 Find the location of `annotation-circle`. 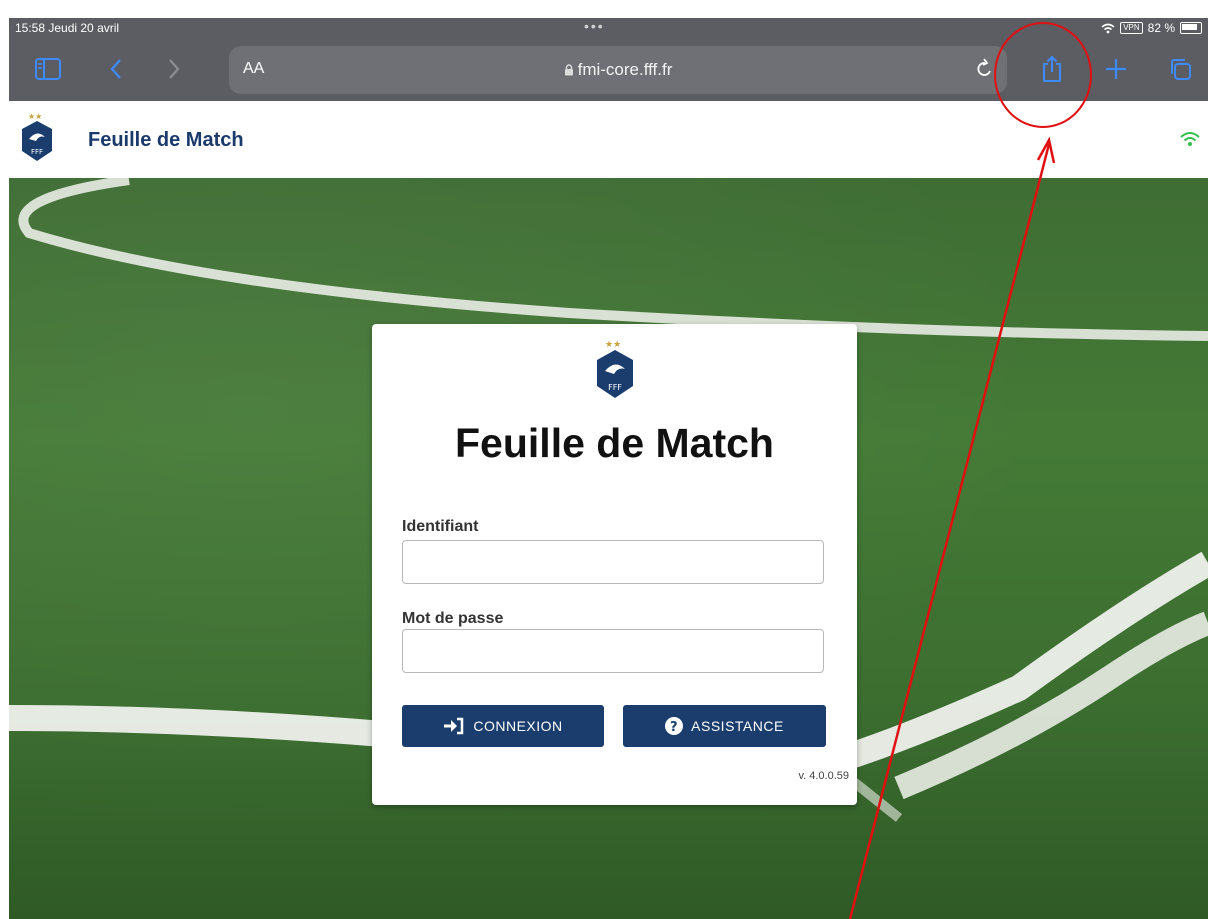

annotation-circle is located at coordinates (1043, 75).